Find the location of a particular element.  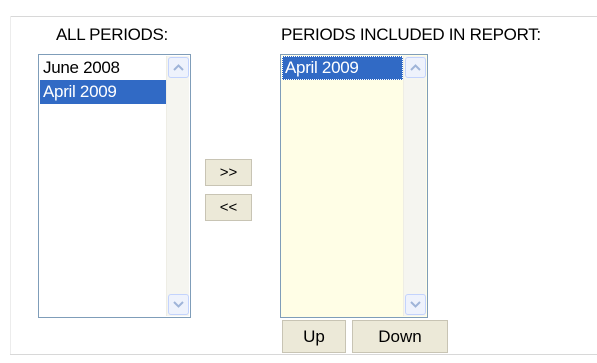

included-periods-scrollbar is located at coordinates (414, 186).